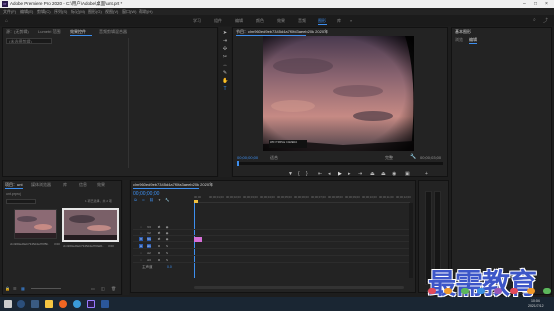 Image resolution: width=554 pixels, height=311 pixels. I want to click on compare-view-icon: ▣, so click(407, 174).